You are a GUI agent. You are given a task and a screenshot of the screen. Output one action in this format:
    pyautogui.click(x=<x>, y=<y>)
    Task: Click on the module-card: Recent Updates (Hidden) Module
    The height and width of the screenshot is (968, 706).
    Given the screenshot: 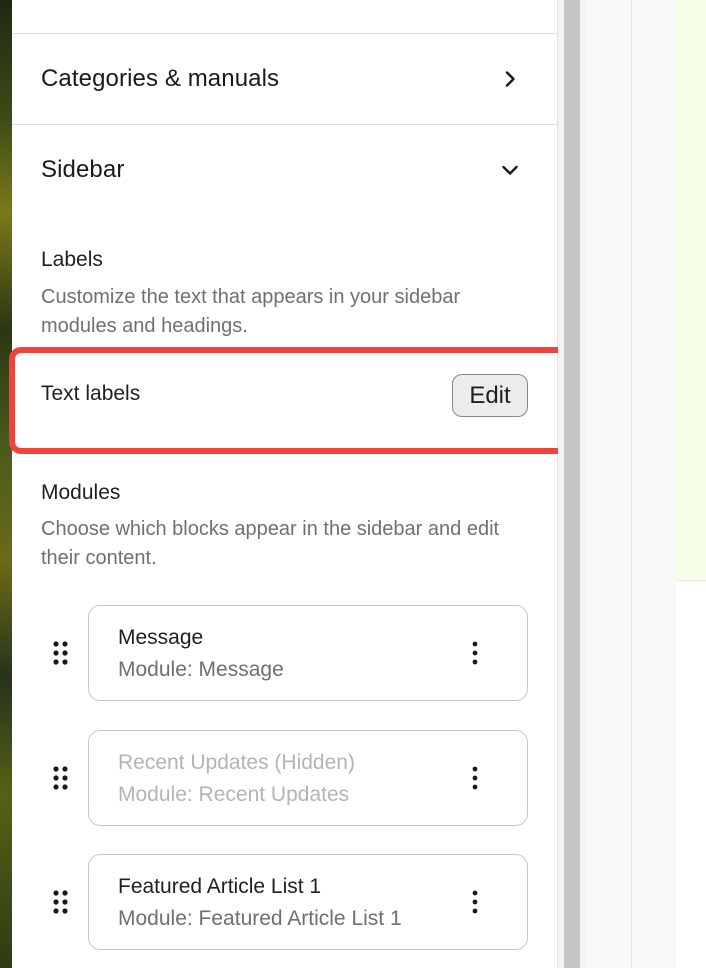 What is the action you would take?
    pyautogui.click(x=308, y=778)
    